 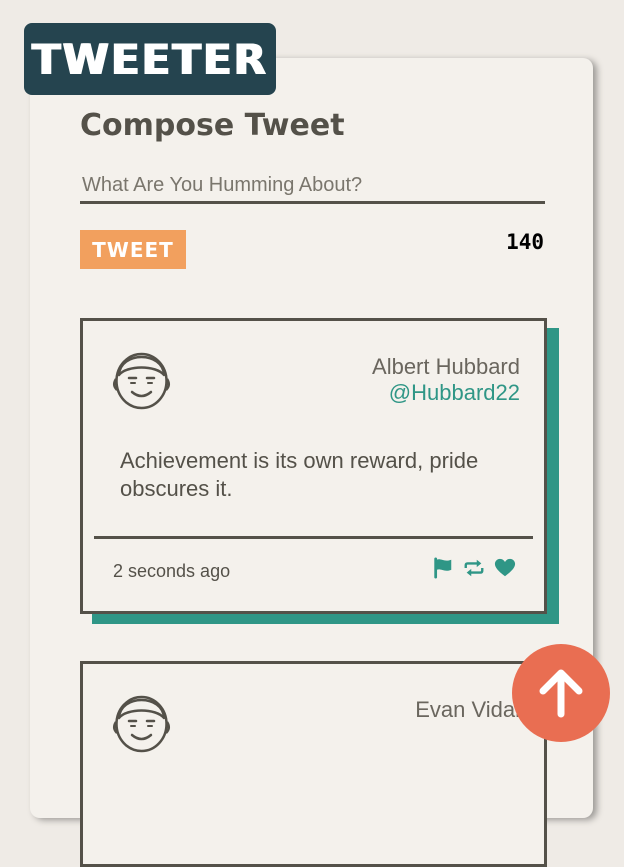 I want to click on retweet-icon, so click(x=474, y=568).